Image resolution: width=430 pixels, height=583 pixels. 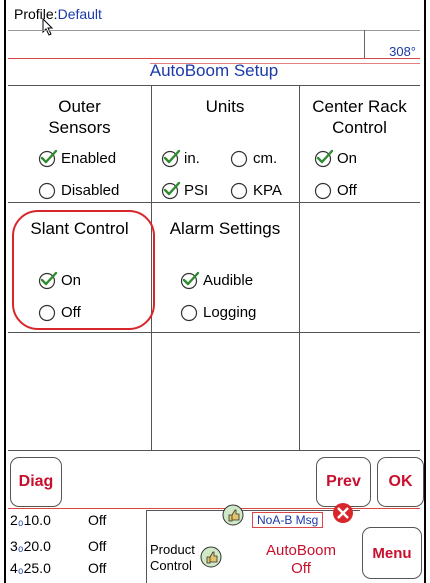 What do you see at coordinates (214, 70) in the screenshot?
I see `page-title: AutoBoom Setup` at bounding box center [214, 70].